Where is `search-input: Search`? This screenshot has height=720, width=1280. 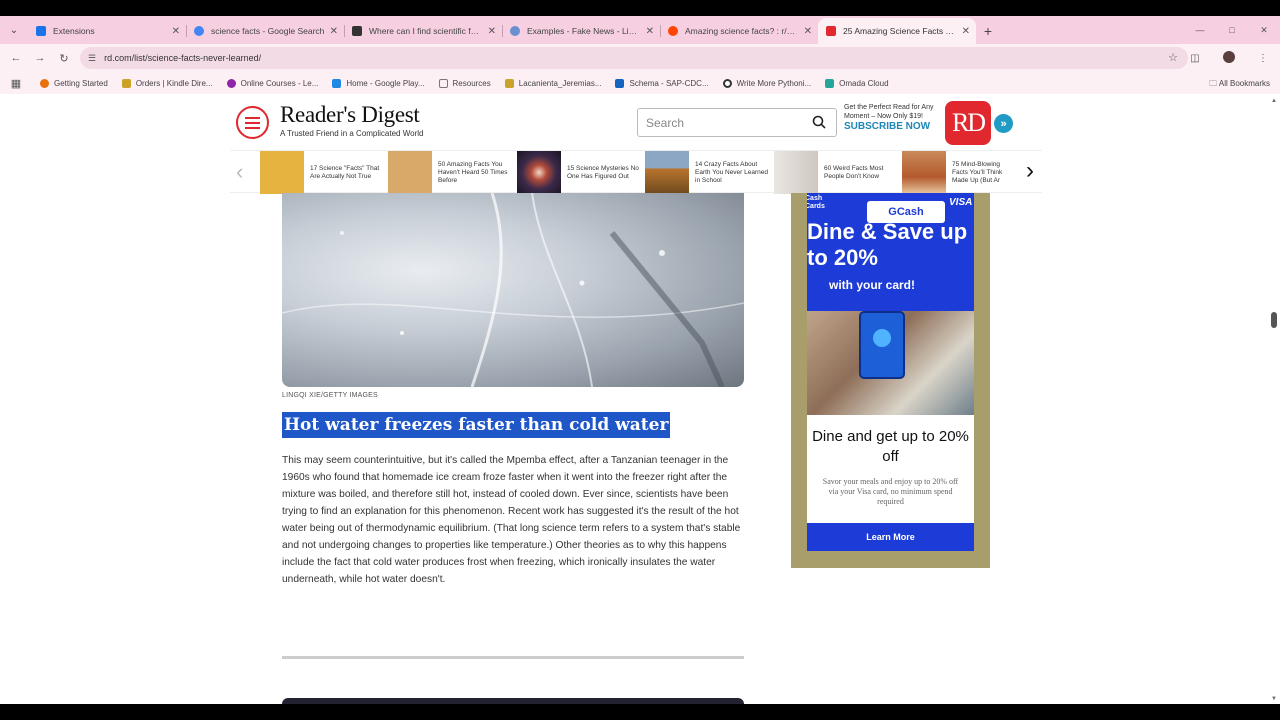 search-input: Search is located at coordinates (737, 122).